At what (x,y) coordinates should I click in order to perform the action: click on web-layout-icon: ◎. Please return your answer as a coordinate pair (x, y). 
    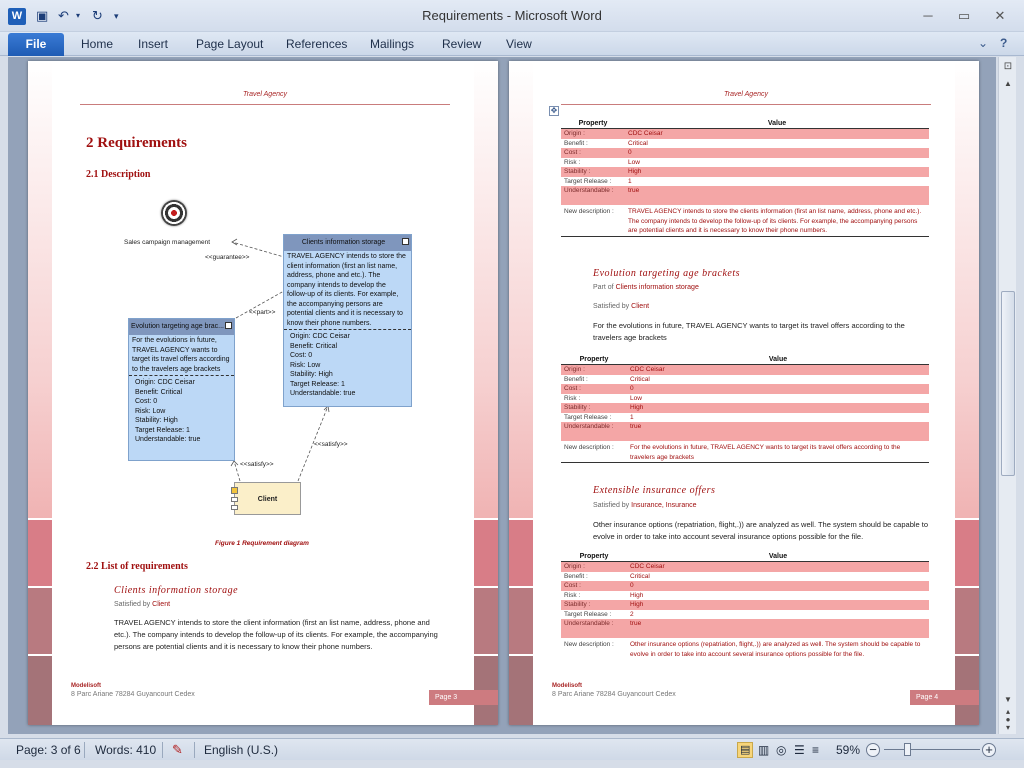
    Looking at the image, I should click on (781, 750).